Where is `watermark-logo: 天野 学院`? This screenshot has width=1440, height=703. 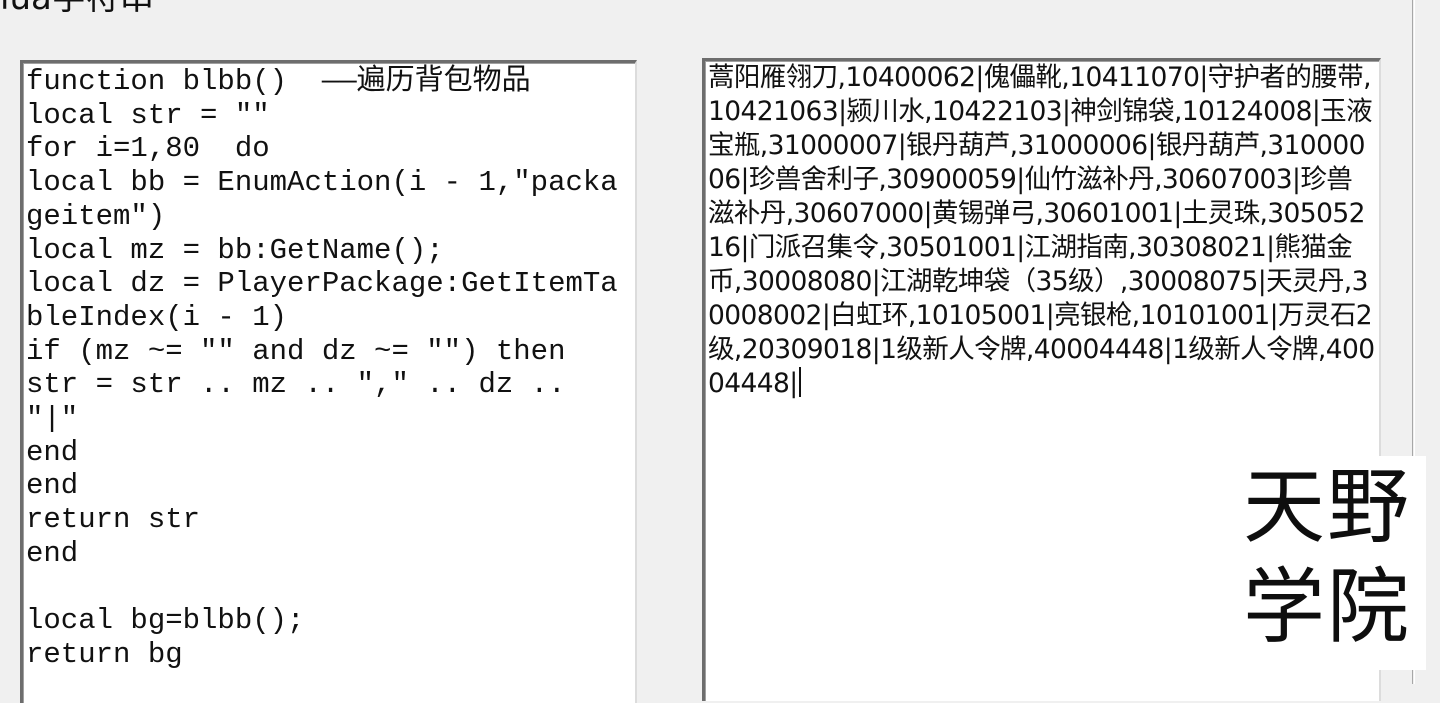 watermark-logo: 天野 学院 is located at coordinates (1327, 563).